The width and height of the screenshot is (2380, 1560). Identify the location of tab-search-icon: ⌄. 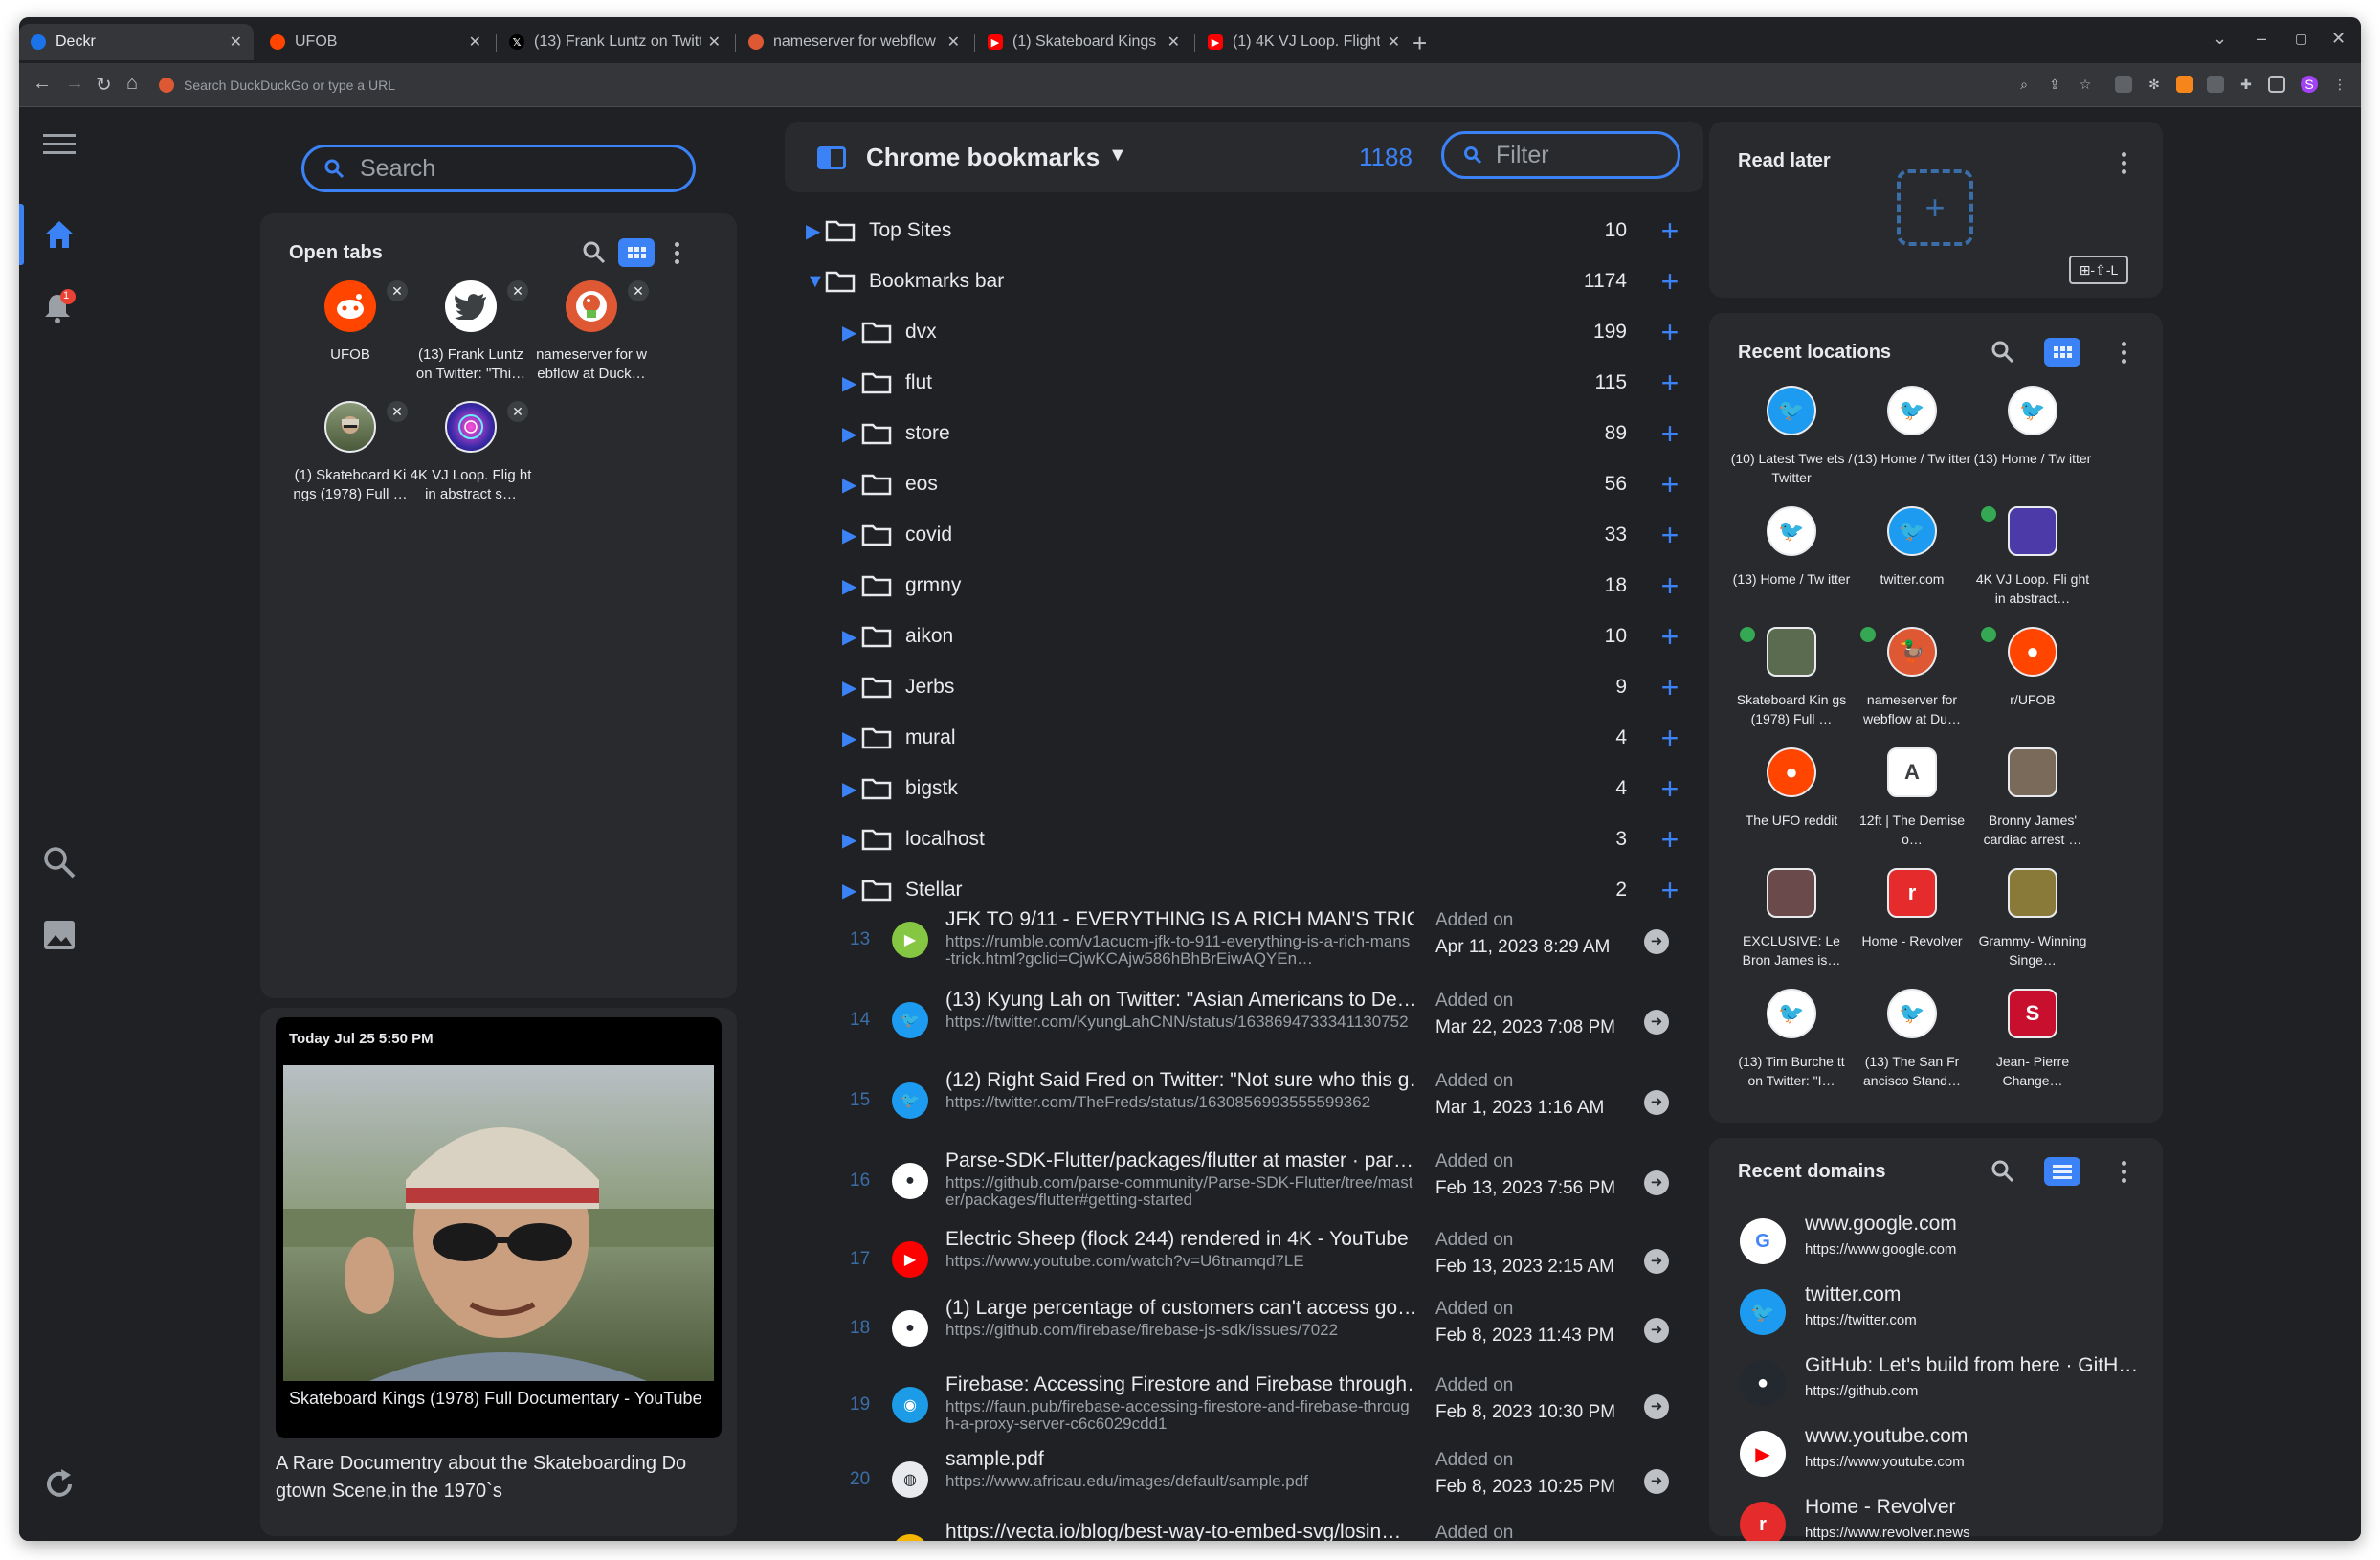
(2220, 39).